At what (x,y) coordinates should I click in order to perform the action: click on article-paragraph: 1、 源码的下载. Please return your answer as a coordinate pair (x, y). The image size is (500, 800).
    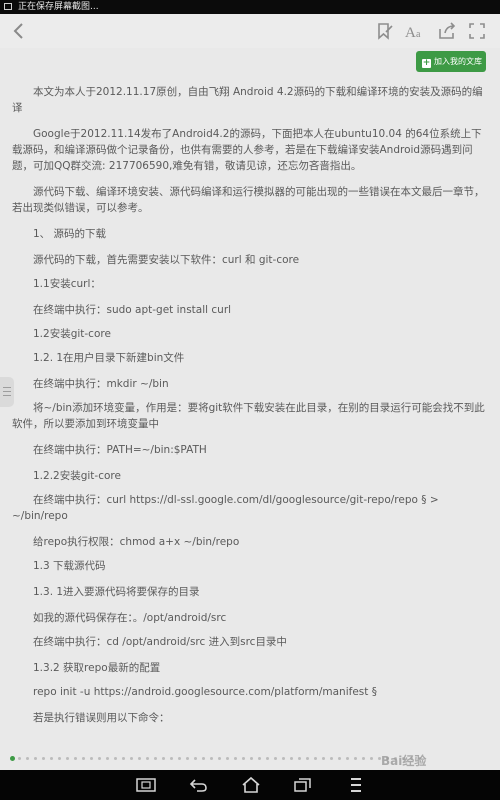
    Looking at the image, I should click on (70, 234).